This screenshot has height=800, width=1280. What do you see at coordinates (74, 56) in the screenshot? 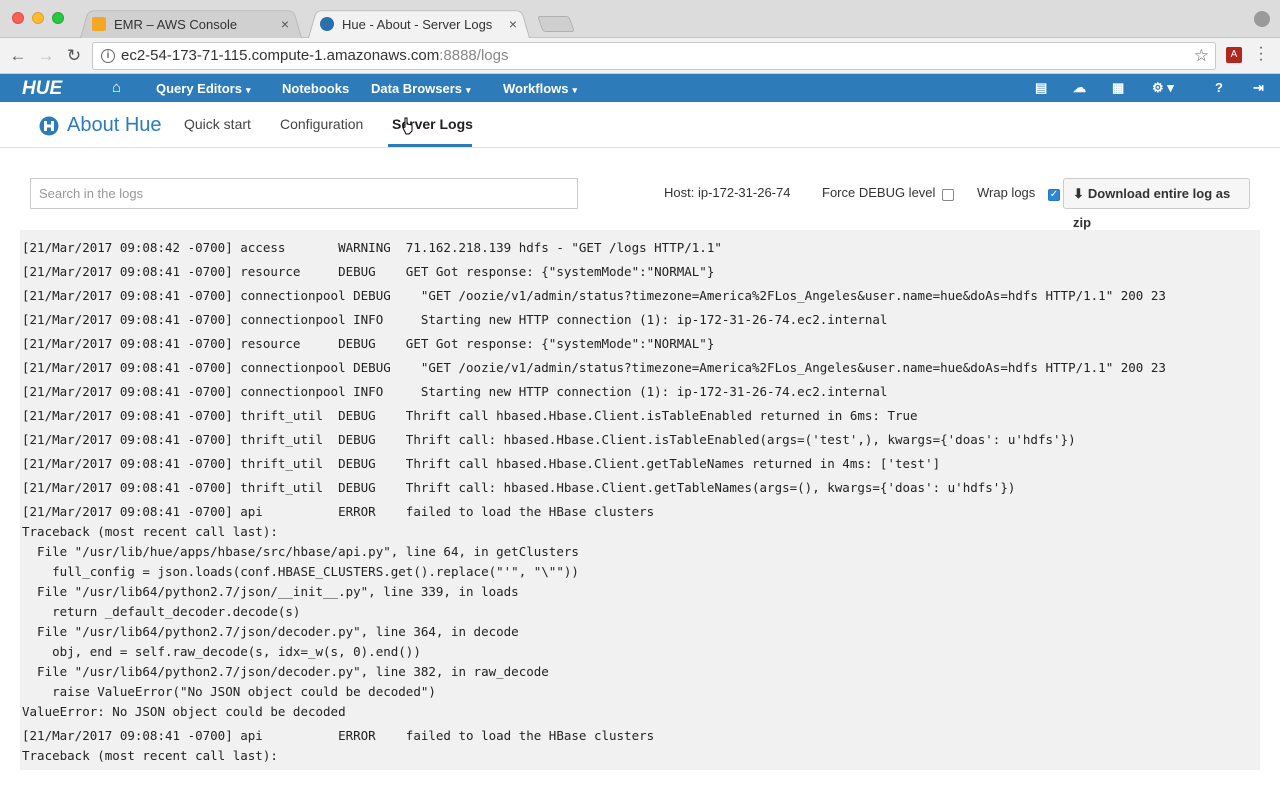
I see `reload-icon: ↻` at bounding box center [74, 56].